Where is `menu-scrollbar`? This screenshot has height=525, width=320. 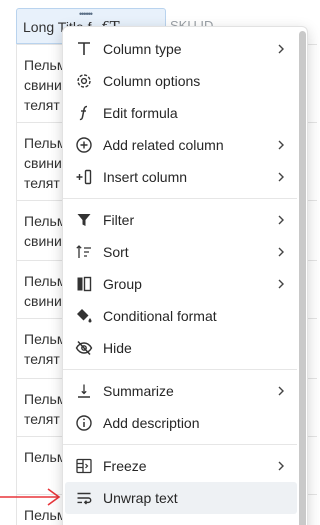 menu-scrollbar is located at coordinates (302, 278).